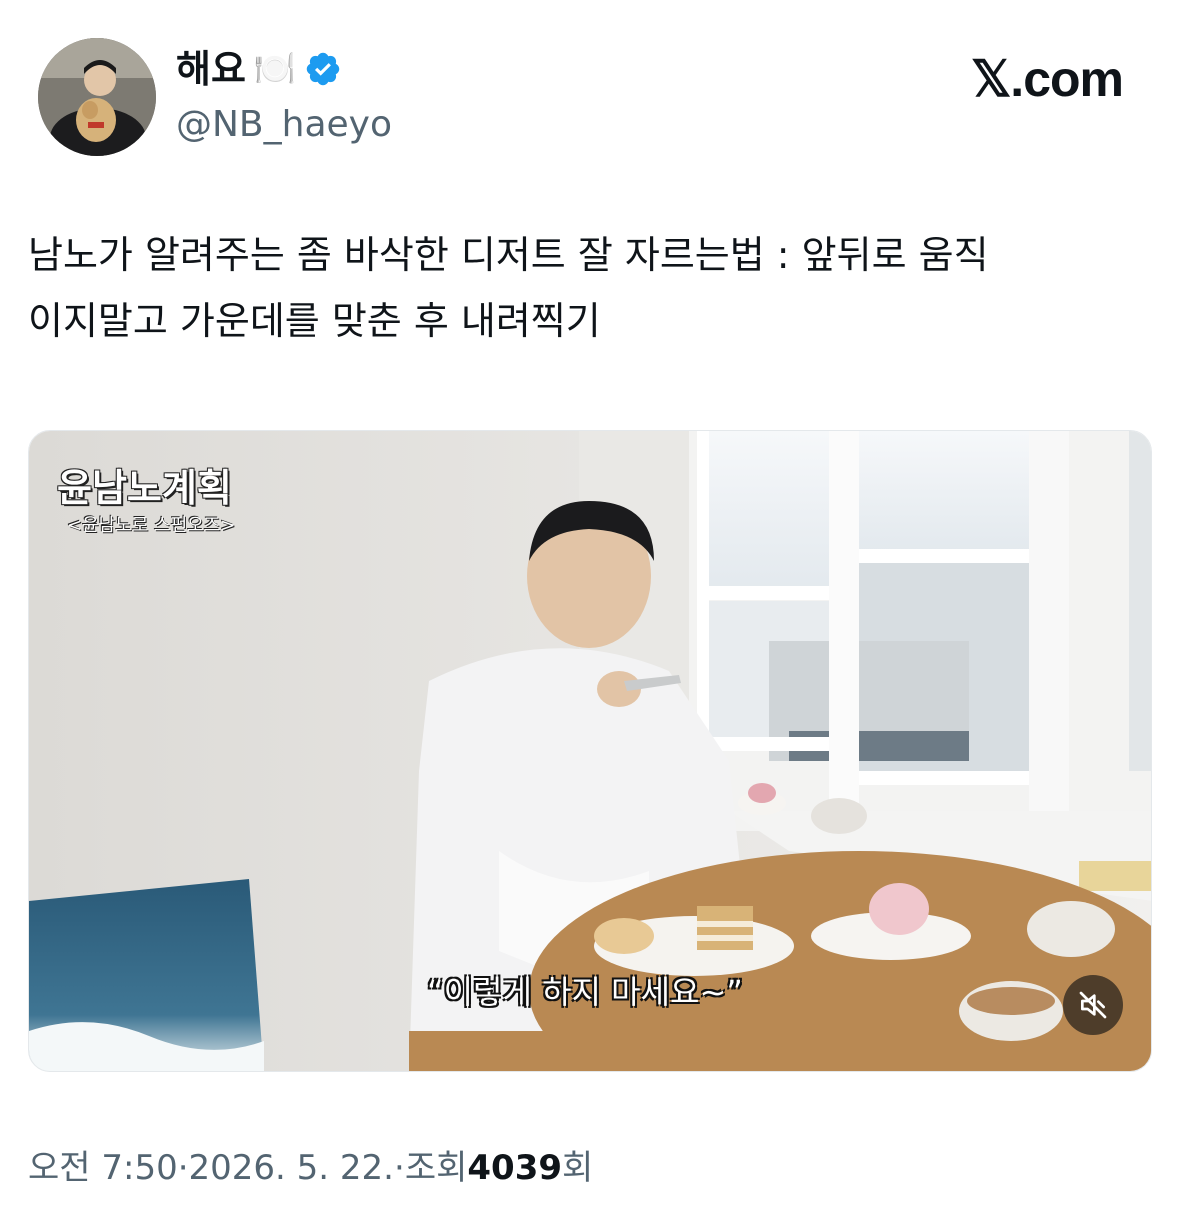  What do you see at coordinates (151, 525) in the screenshot?
I see `video-overlay-subtitle: <윤남노로 스펀오즈>` at bounding box center [151, 525].